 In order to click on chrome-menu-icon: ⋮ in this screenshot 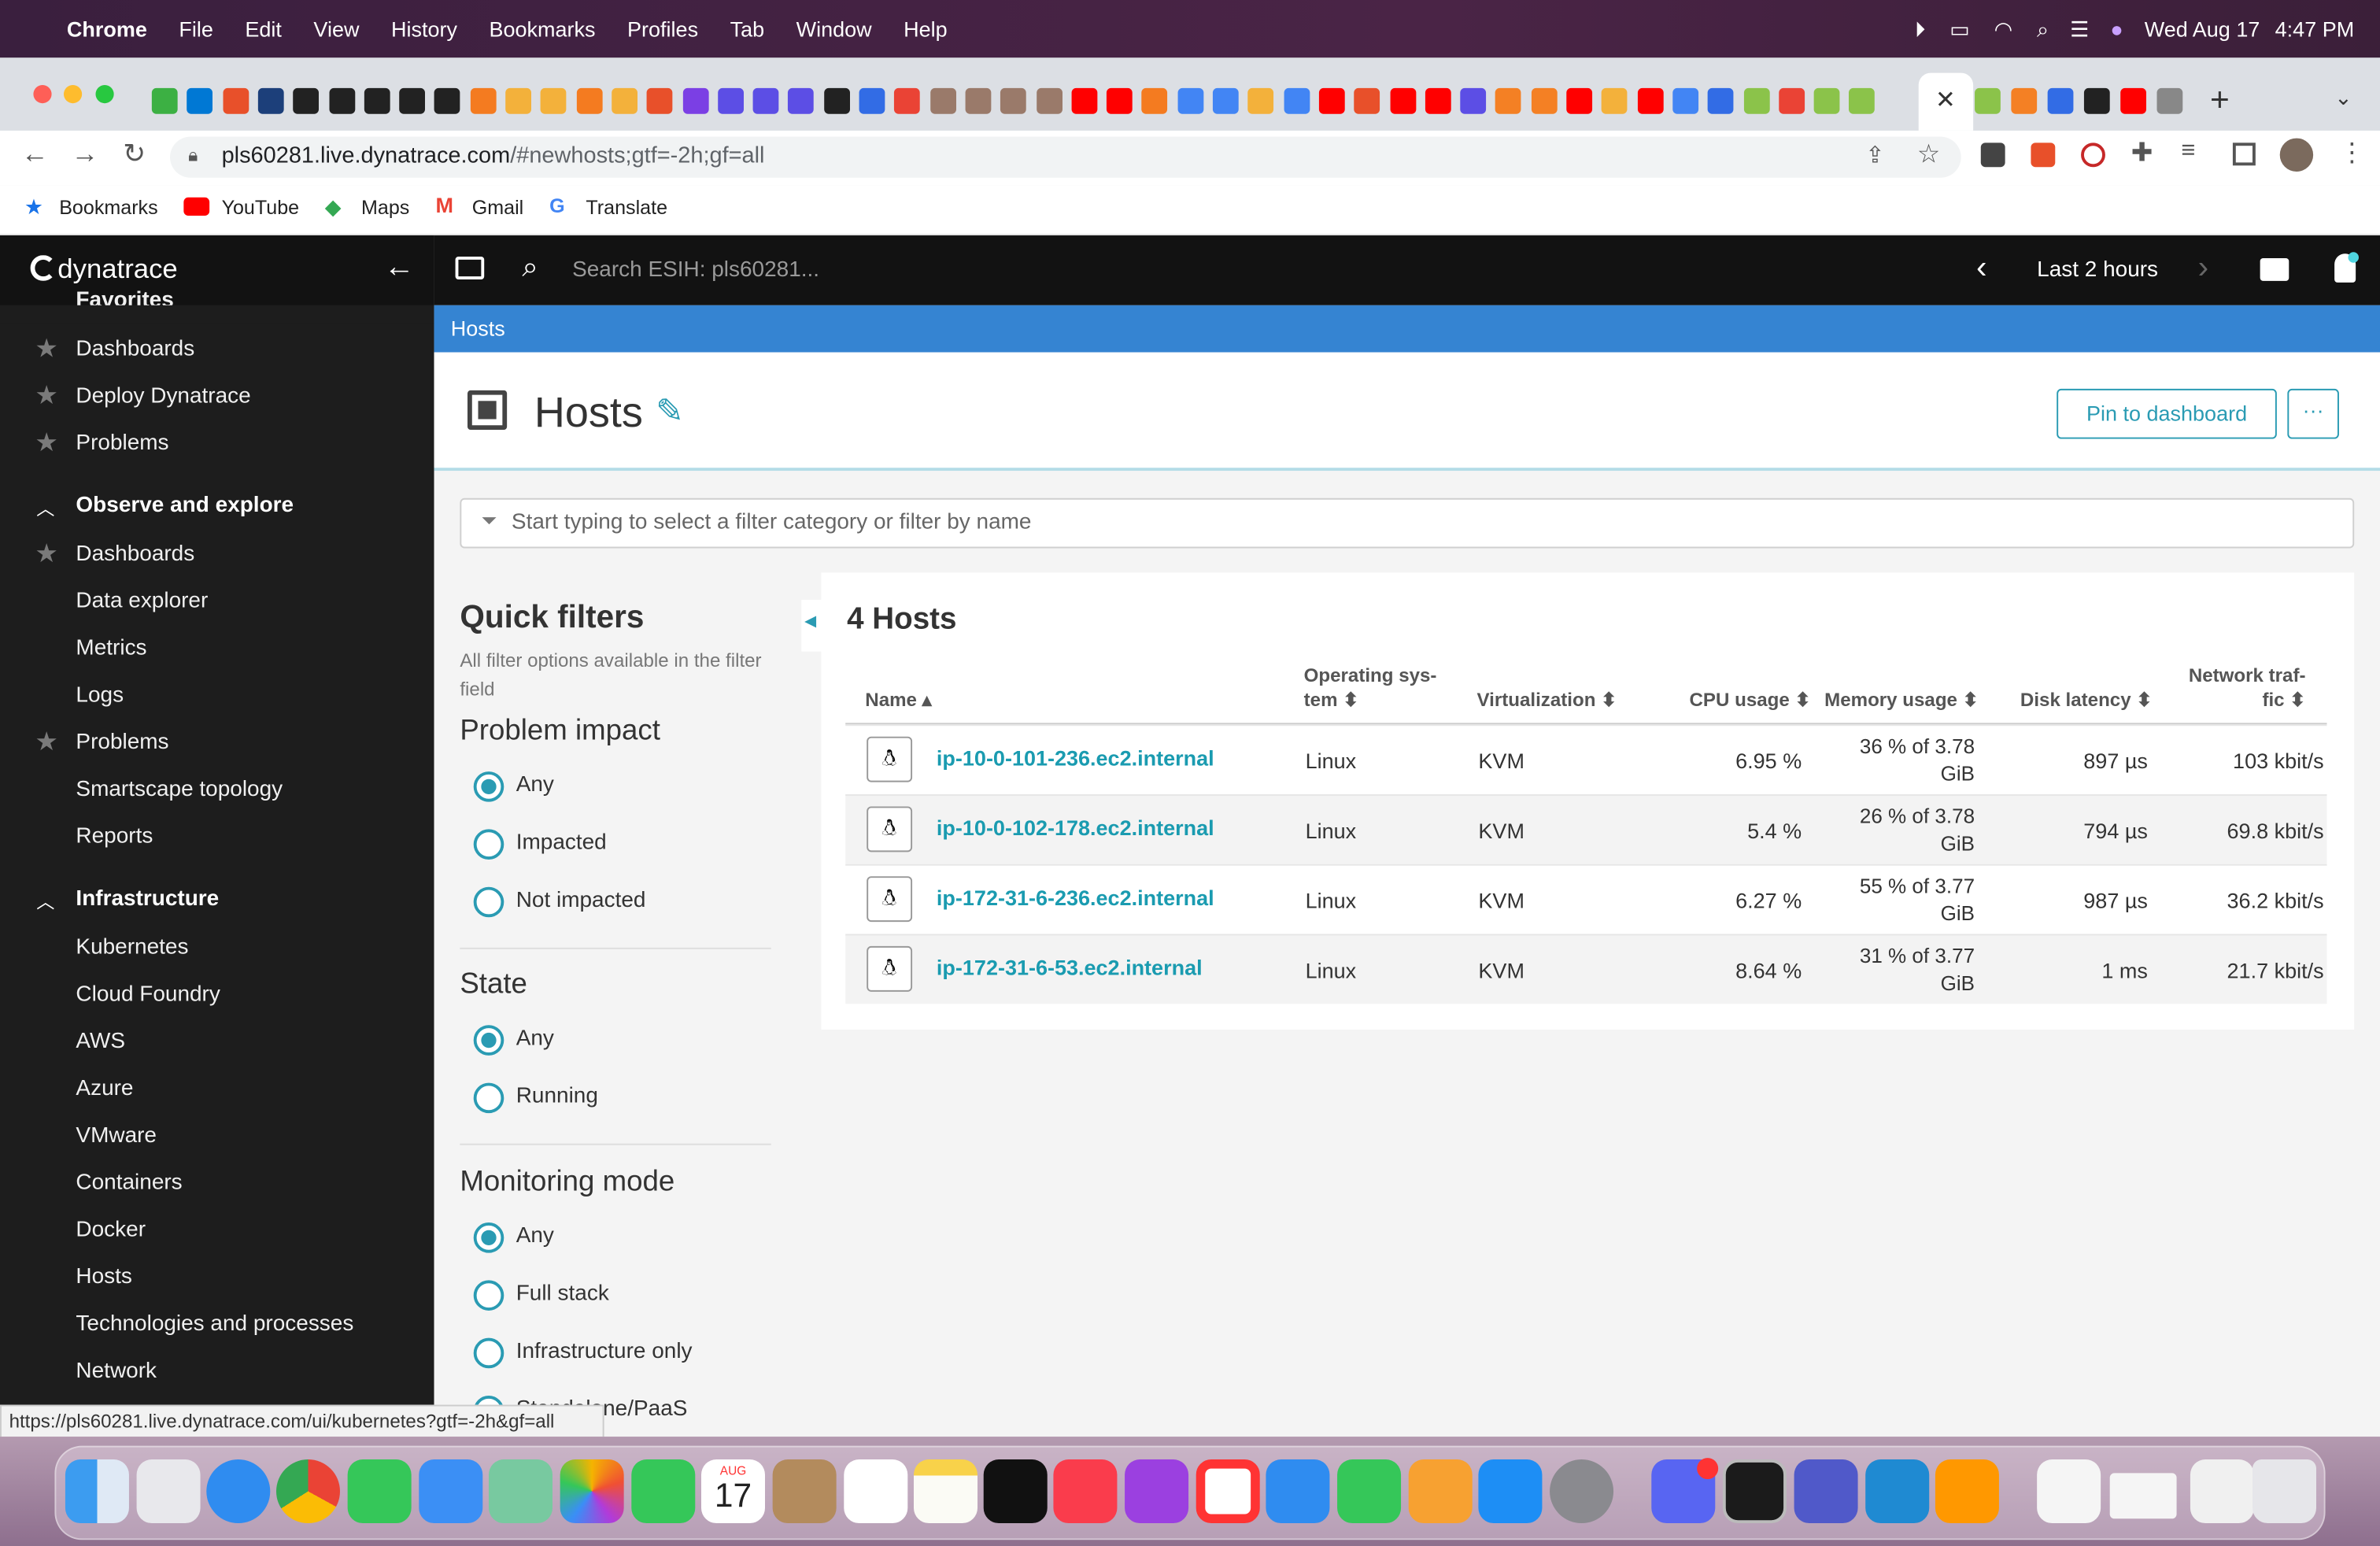, I will do `click(2352, 154)`.